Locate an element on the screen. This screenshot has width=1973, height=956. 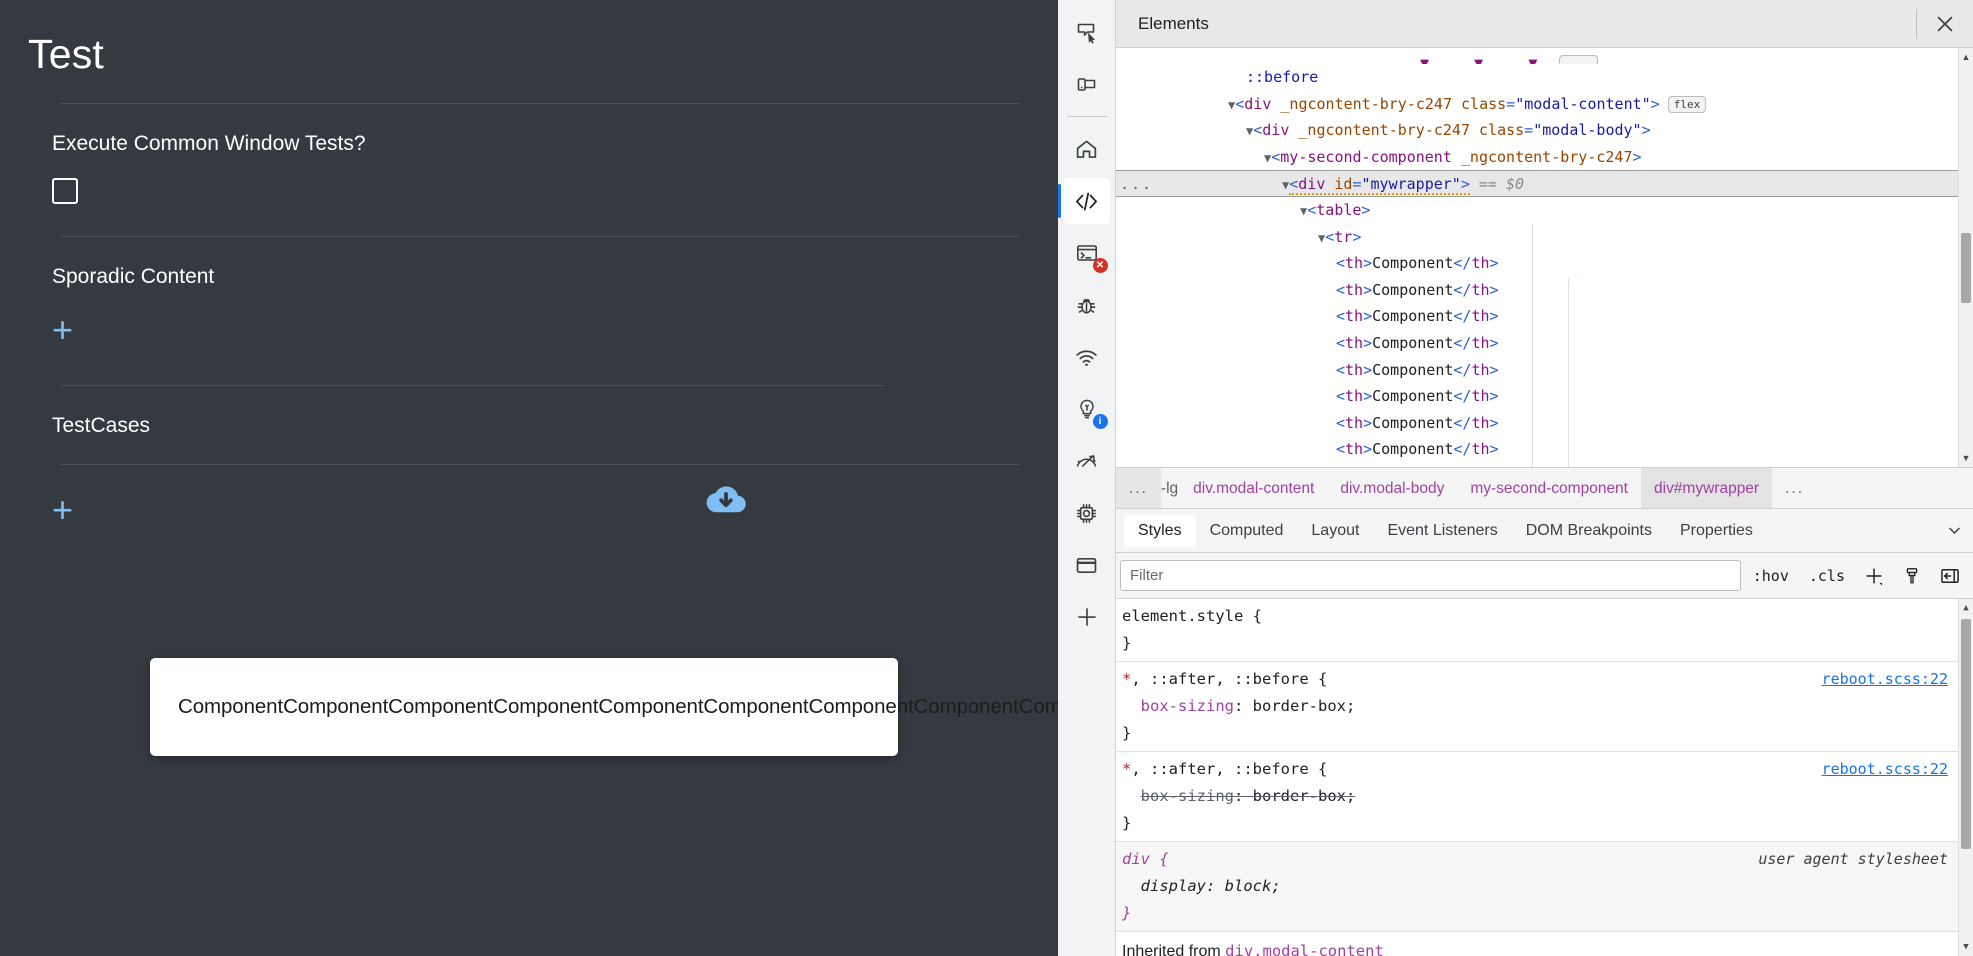
bug-icon is located at coordinates (1087, 305).